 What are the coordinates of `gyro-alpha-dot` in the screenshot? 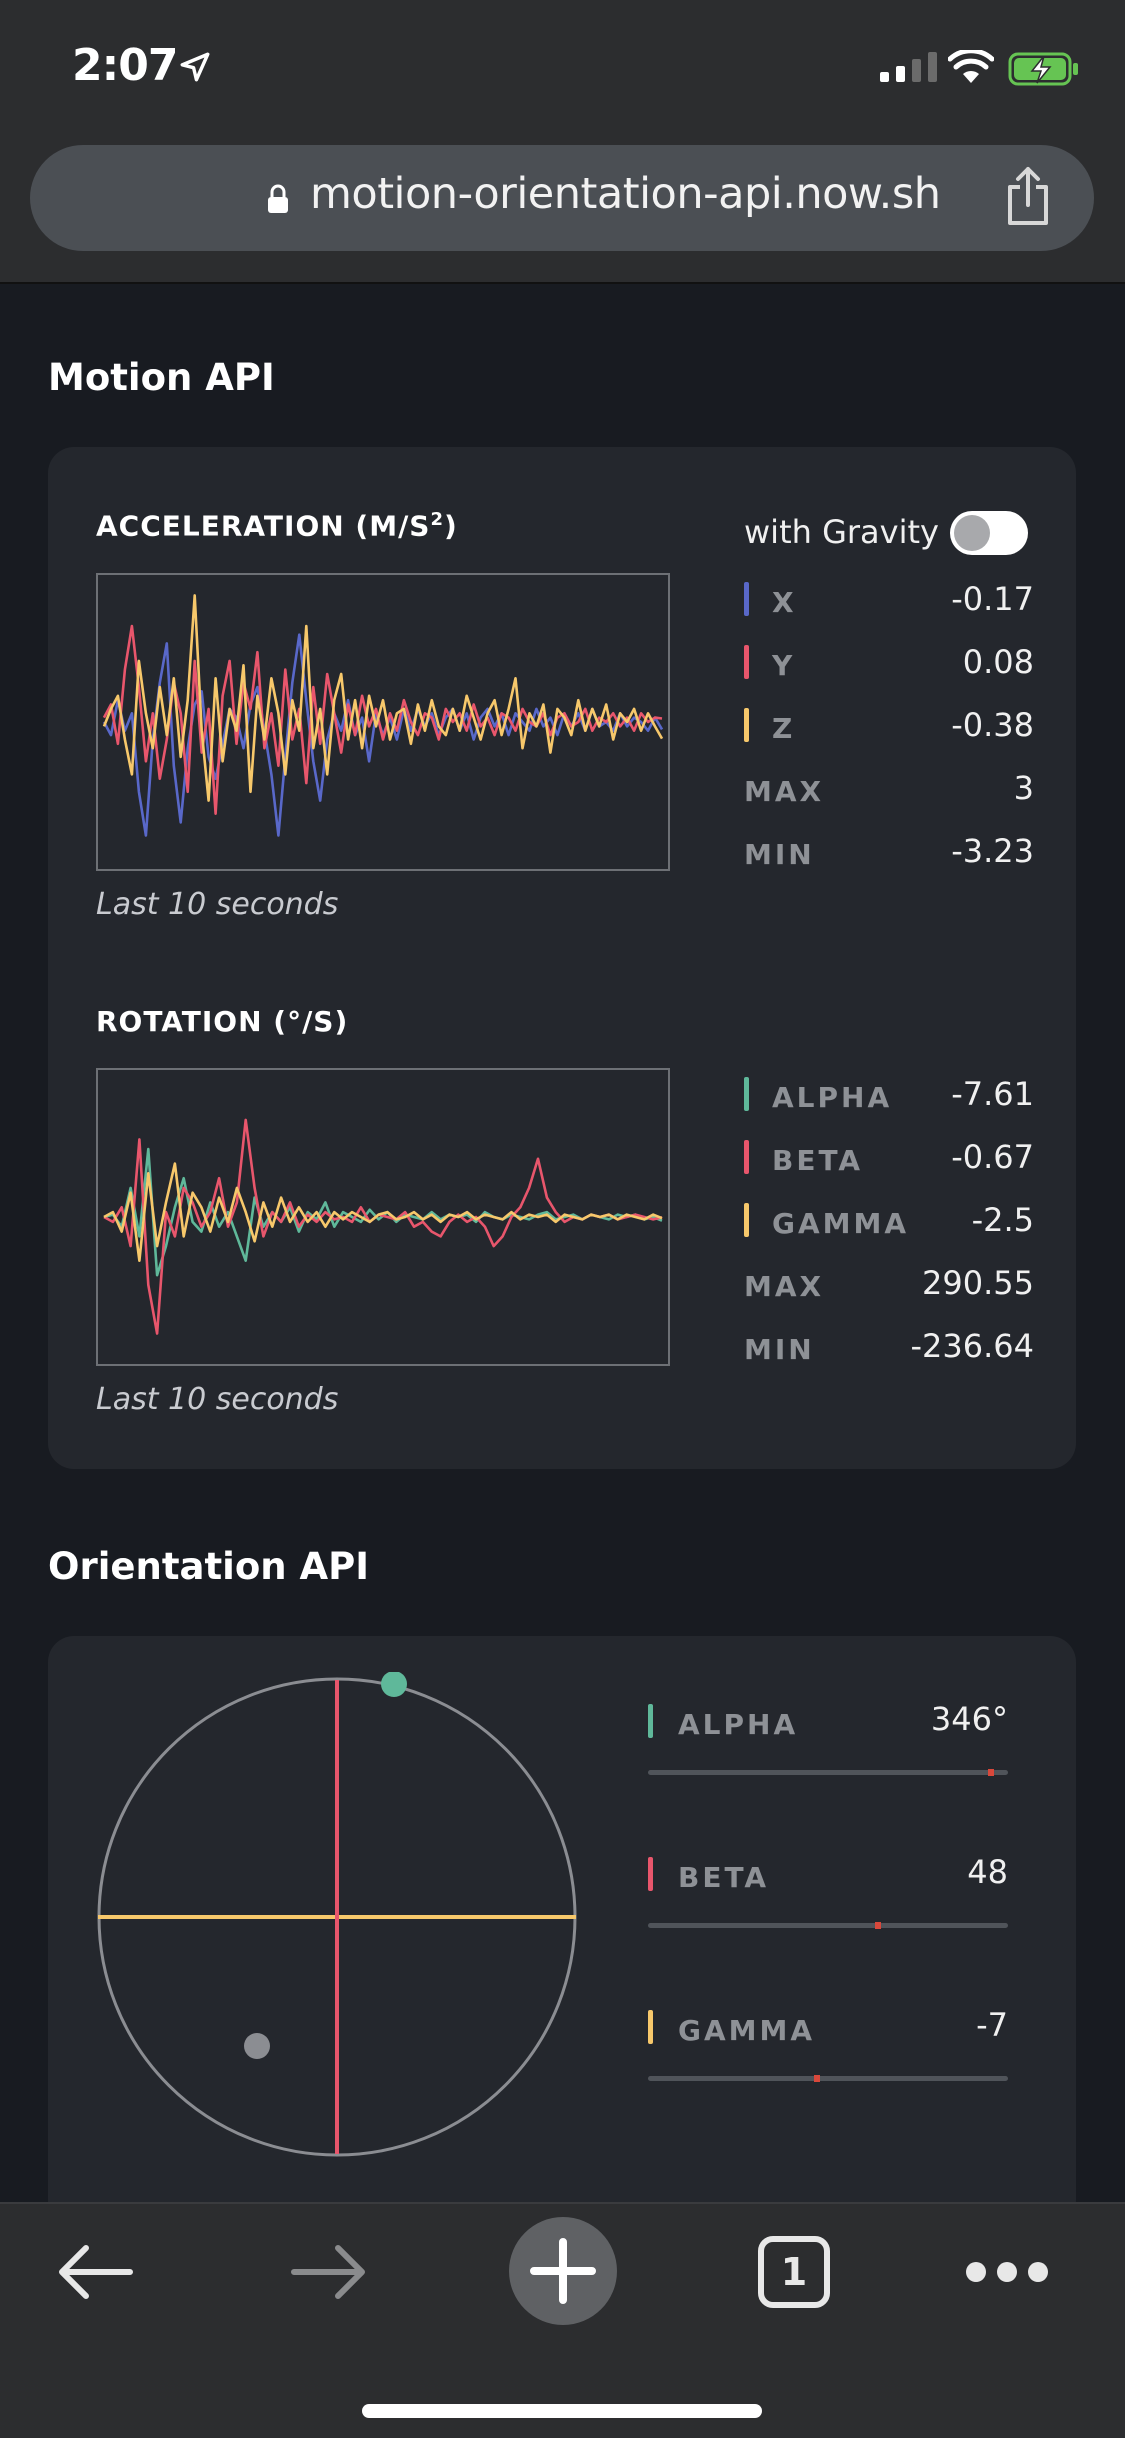 It's located at (394, 1684).